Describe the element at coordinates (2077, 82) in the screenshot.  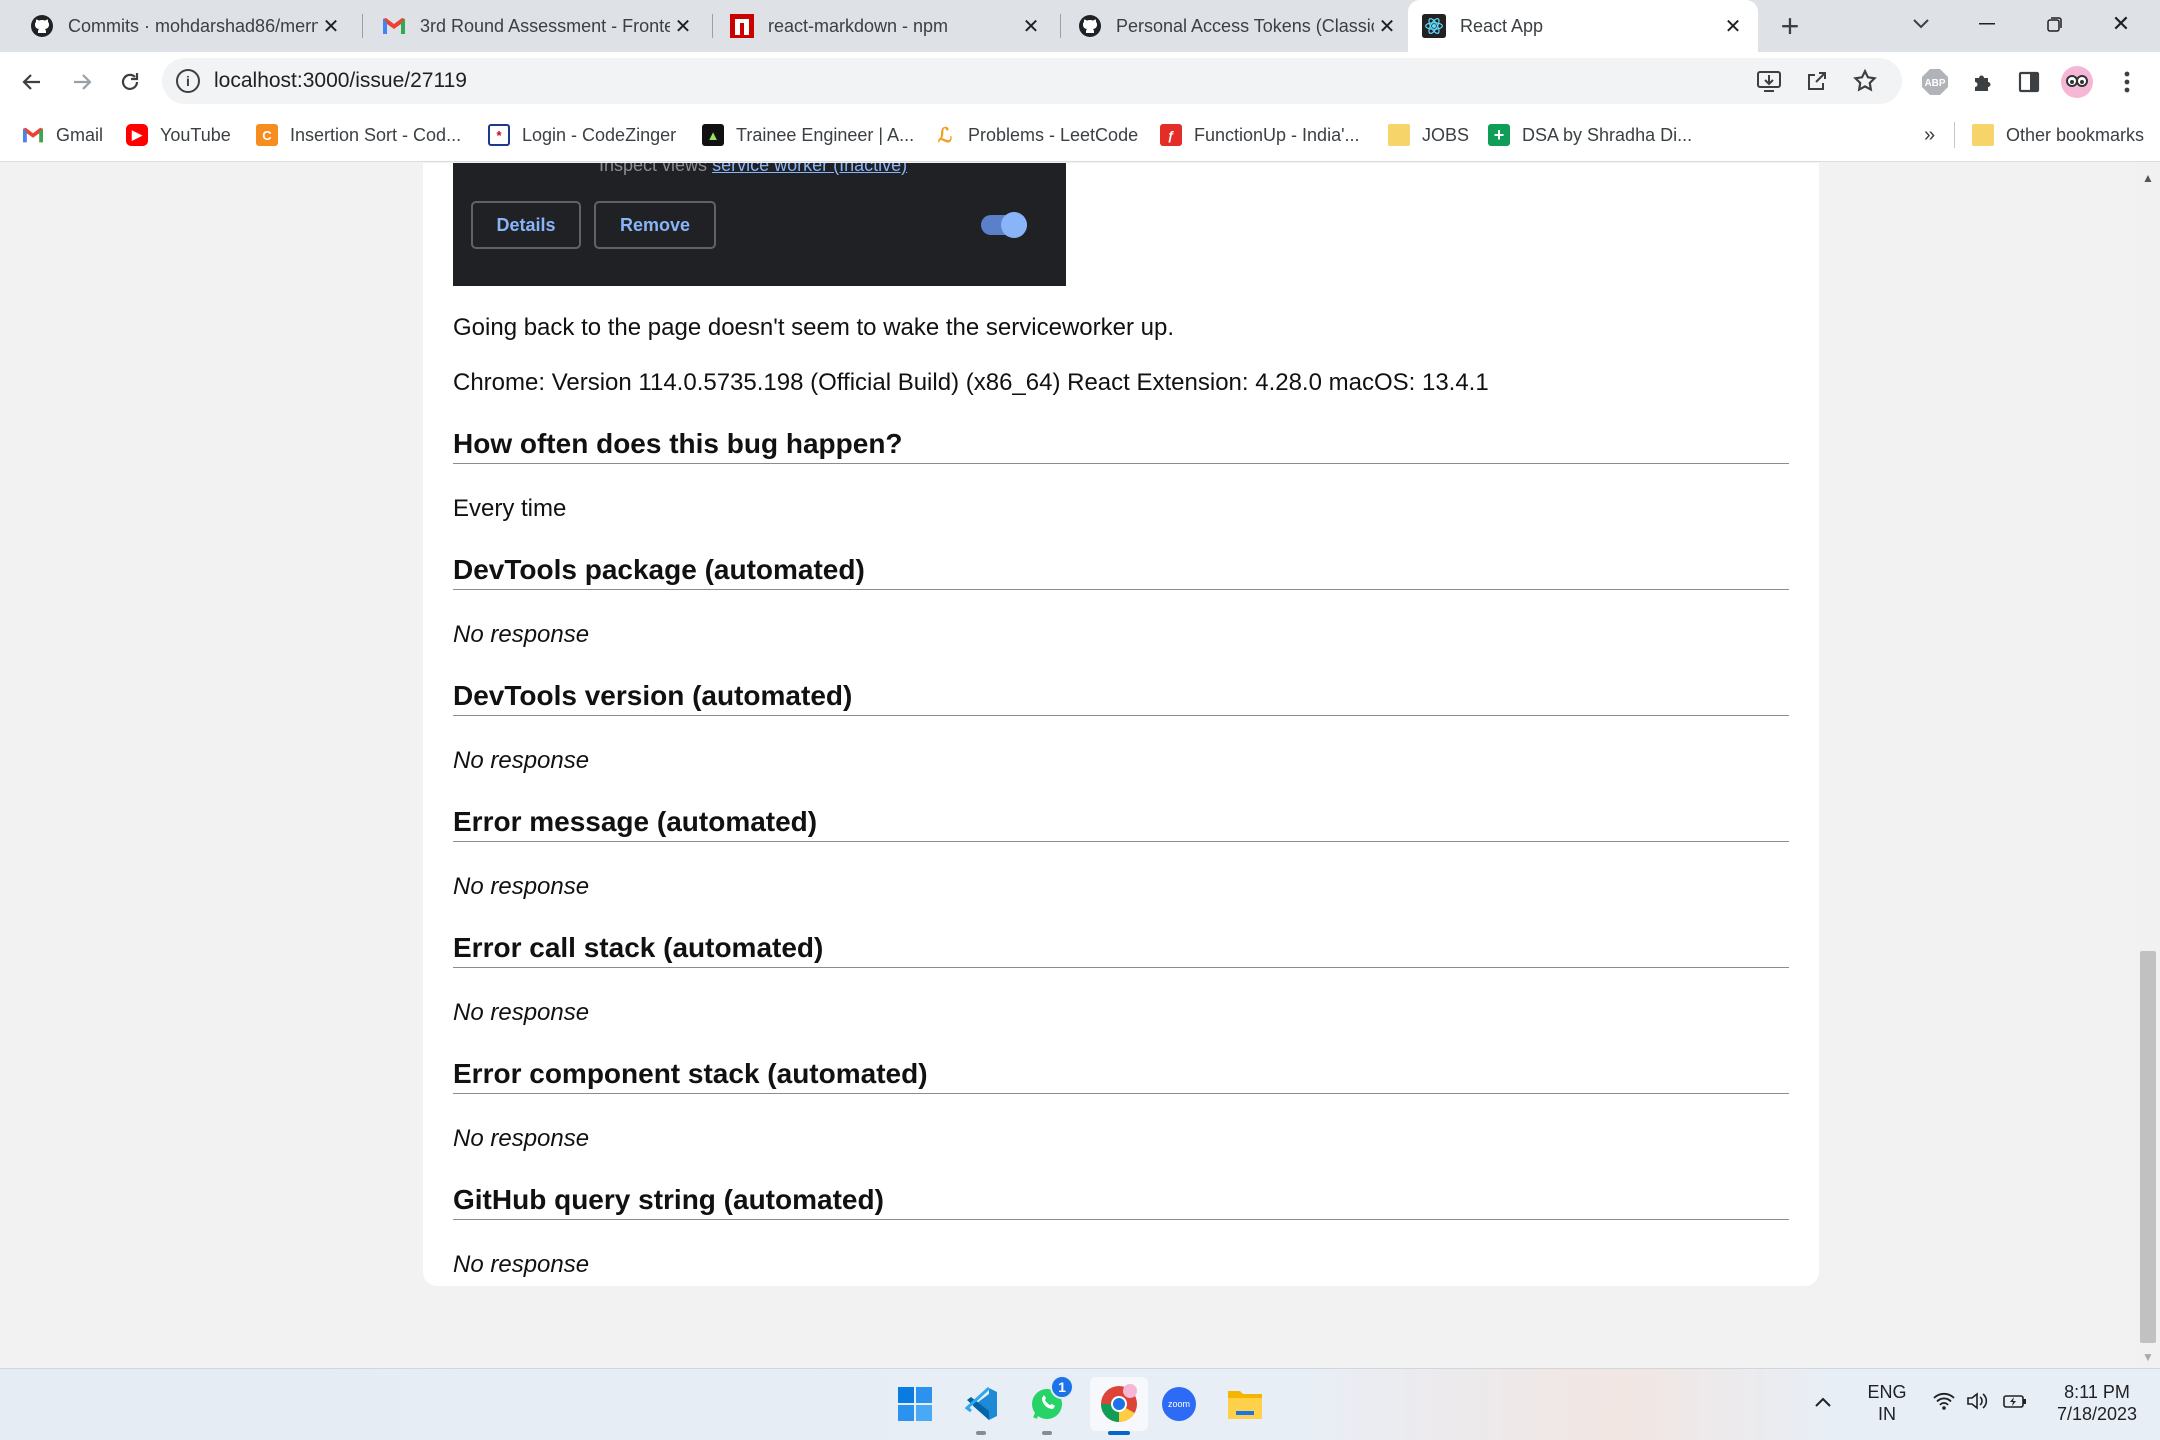
I see `profile-avatar` at that location.